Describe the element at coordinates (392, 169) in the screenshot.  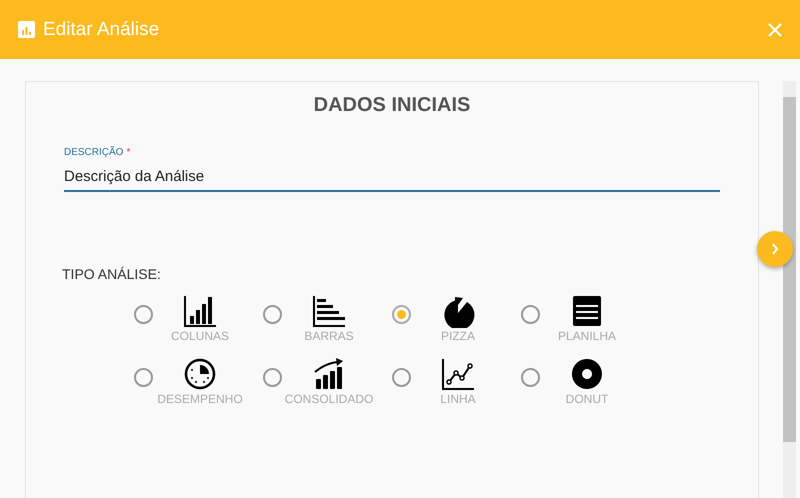
I see `description-field: DESCRIÇÃO * Descrição da Análise` at that location.